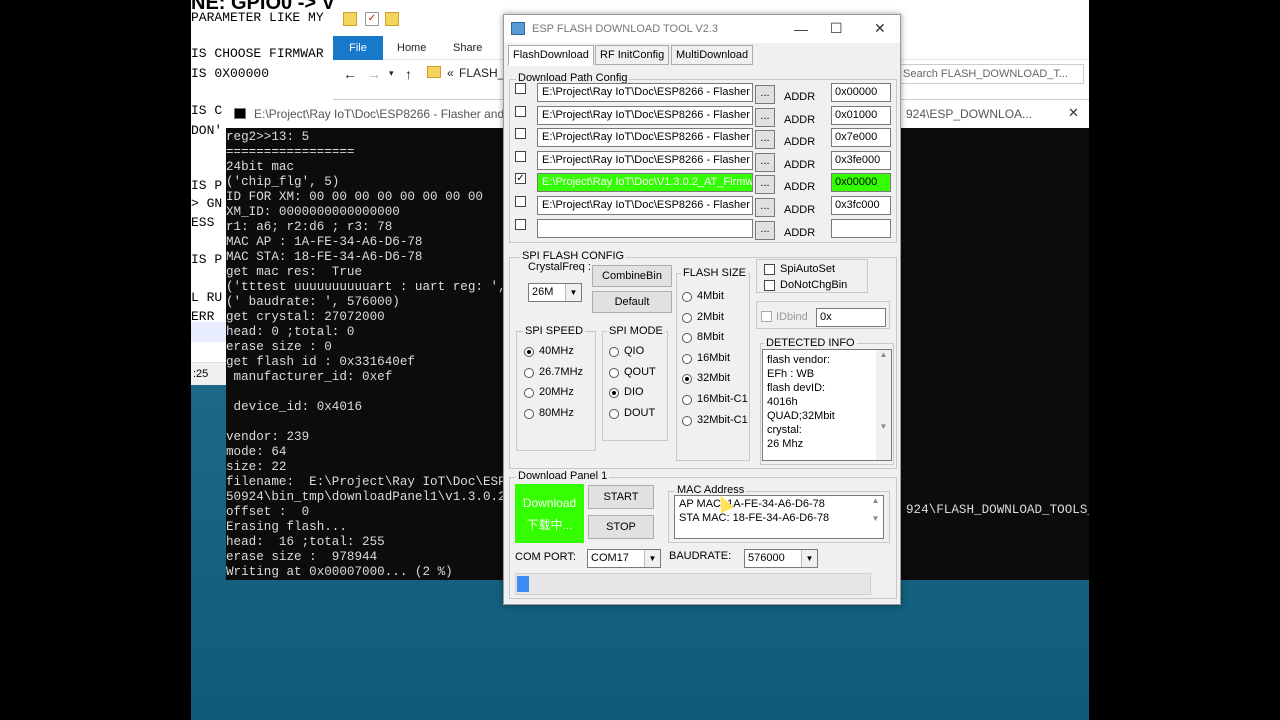  What do you see at coordinates (555, 292) in the screenshot?
I see `crystal-freq-select: 26M ▼` at bounding box center [555, 292].